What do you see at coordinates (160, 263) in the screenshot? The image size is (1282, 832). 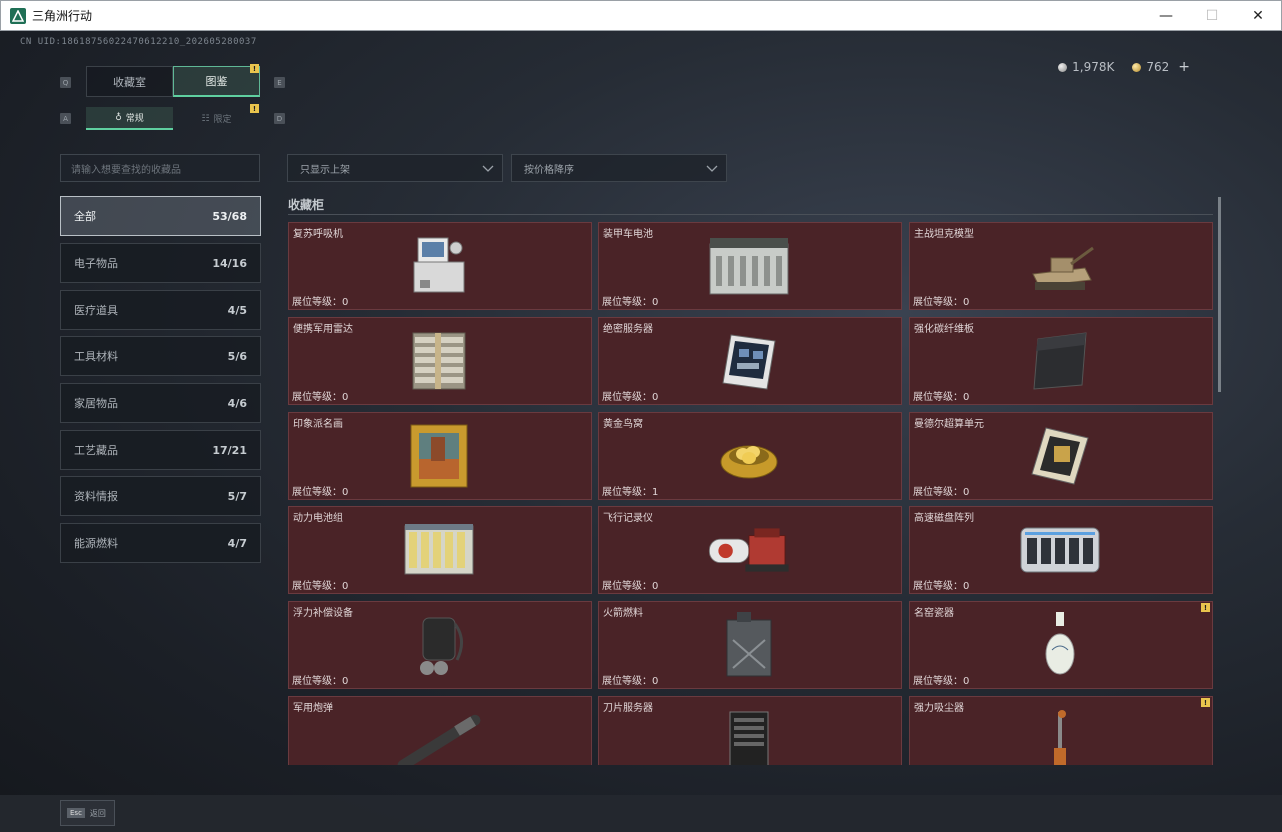 I see `category-item: 电子物品 14/16` at bounding box center [160, 263].